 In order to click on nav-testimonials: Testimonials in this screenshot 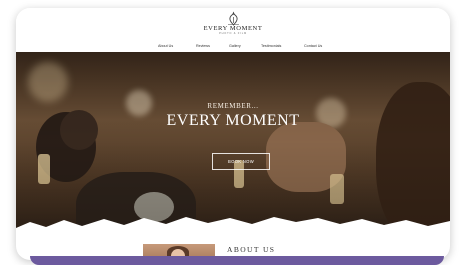, I will do `click(271, 46)`.